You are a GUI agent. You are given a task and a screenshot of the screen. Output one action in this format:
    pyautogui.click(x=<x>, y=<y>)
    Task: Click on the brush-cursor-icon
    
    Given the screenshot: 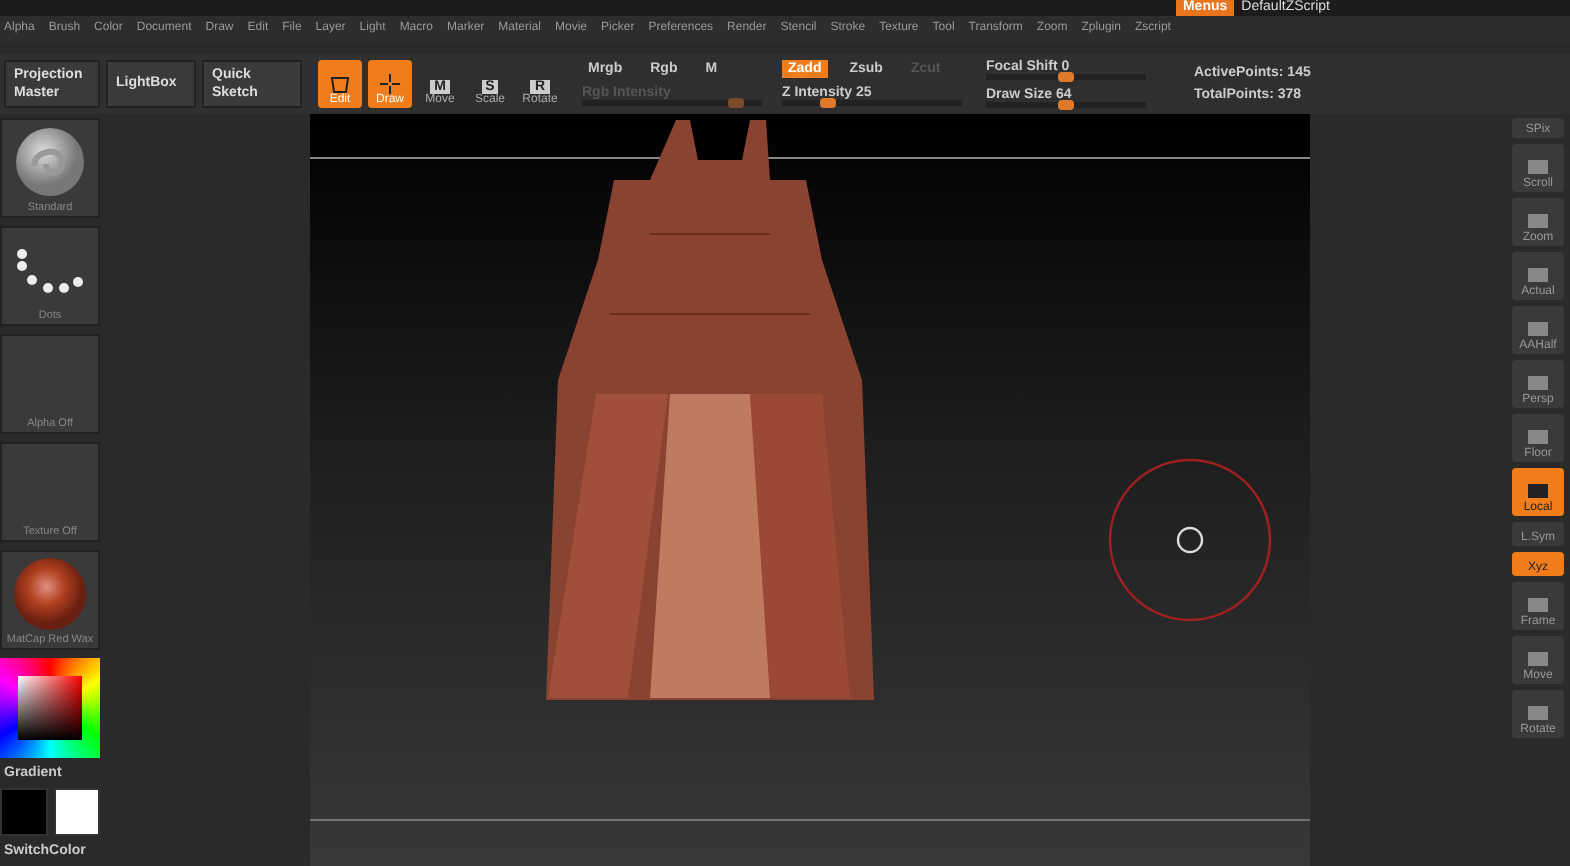 What is the action you would take?
    pyautogui.click(x=1190, y=540)
    